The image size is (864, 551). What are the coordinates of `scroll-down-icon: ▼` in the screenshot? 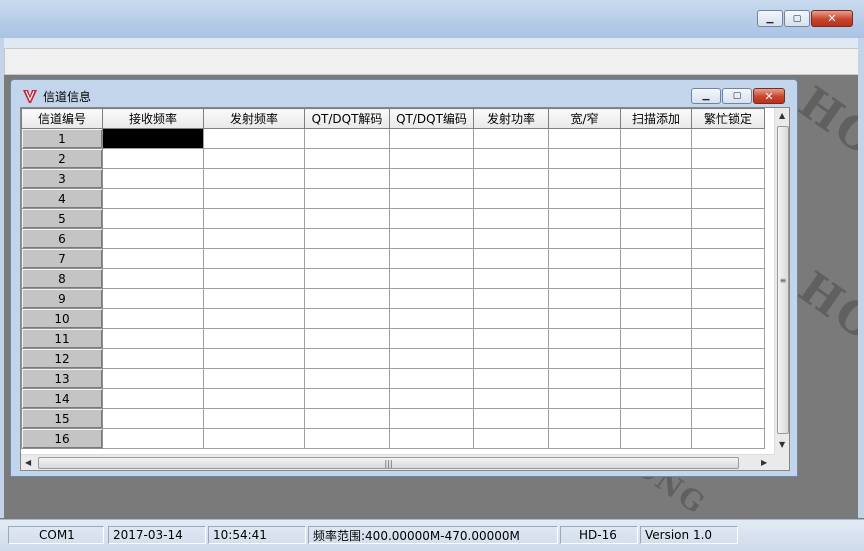 It's located at (782, 444).